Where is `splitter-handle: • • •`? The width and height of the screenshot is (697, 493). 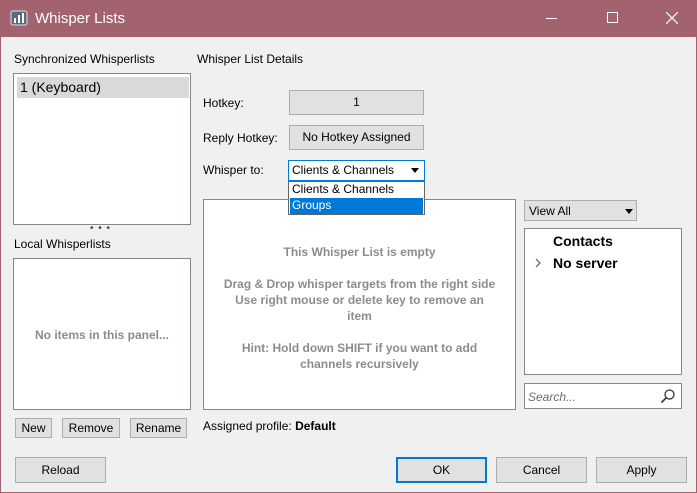
splitter-handle: • • • is located at coordinates (100, 228).